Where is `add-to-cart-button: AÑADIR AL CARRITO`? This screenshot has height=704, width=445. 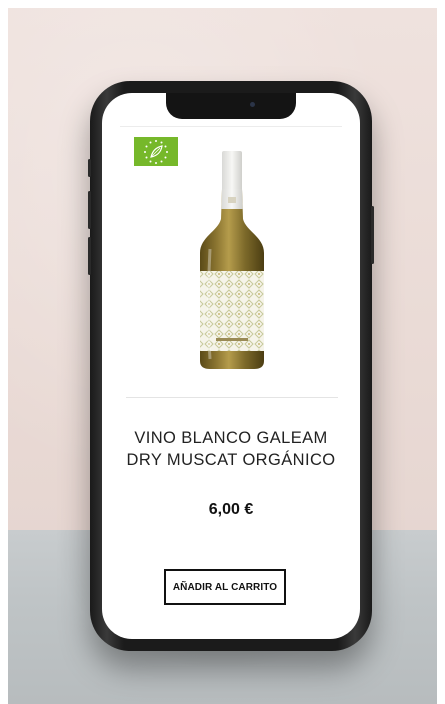 add-to-cart-button: AÑADIR AL CARRITO is located at coordinates (225, 587).